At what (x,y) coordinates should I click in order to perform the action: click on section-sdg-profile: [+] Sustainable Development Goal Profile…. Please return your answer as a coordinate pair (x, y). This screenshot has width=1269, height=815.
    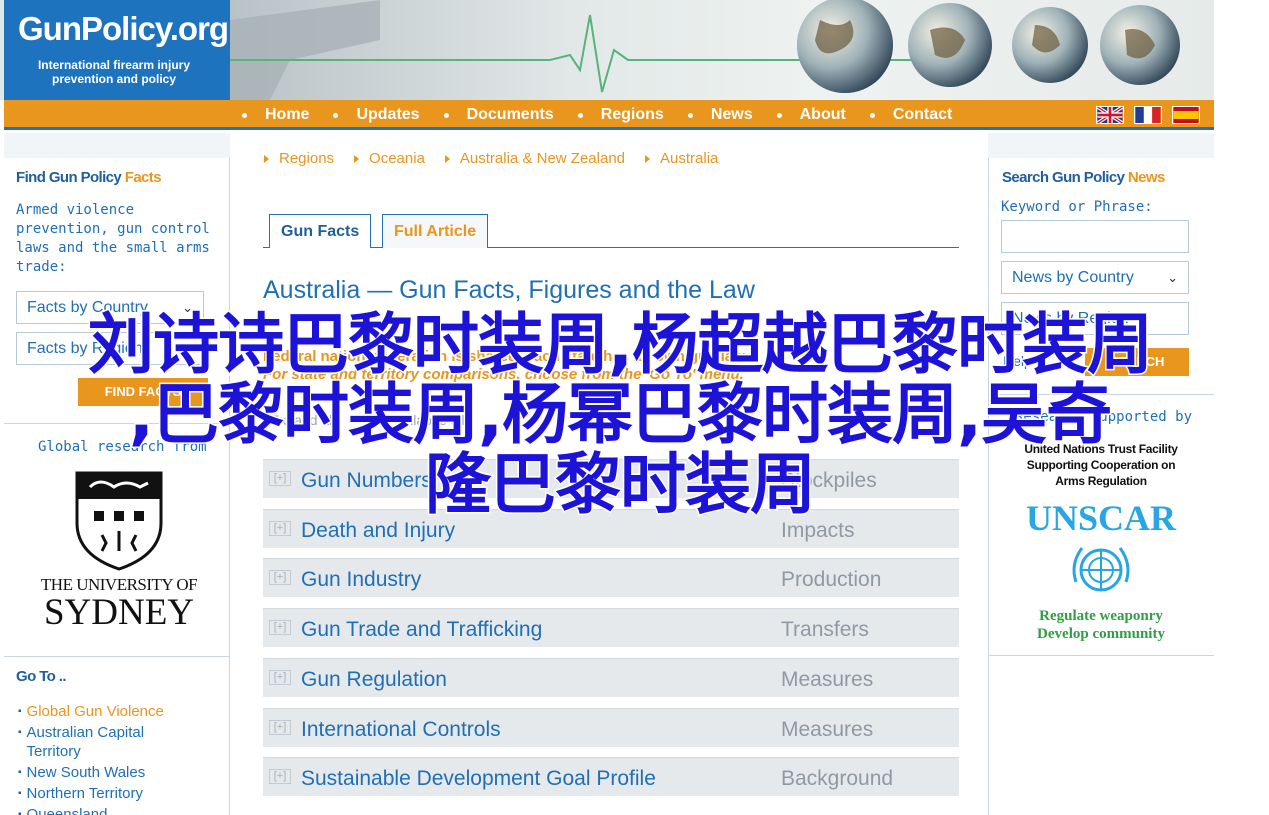
    Looking at the image, I should click on (611, 776).